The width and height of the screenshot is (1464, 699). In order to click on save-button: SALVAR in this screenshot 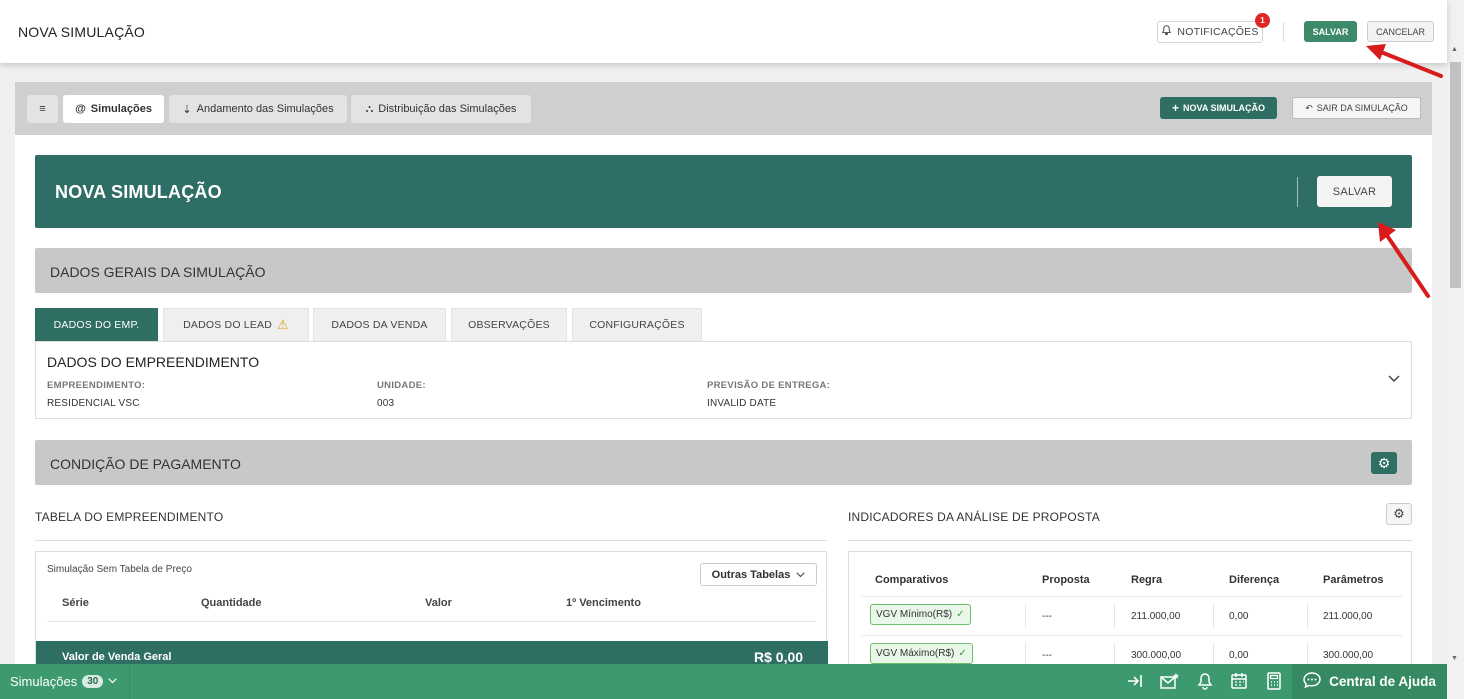, I will do `click(1330, 31)`.